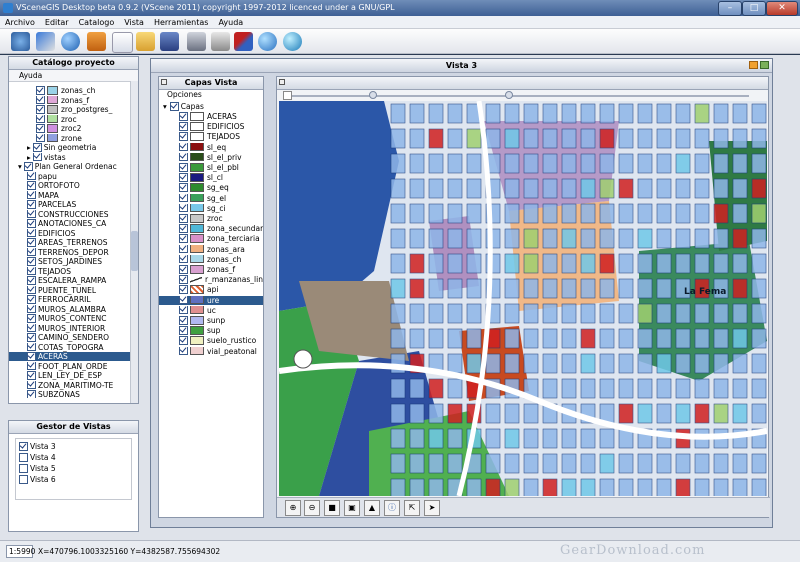 The height and width of the screenshot is (562, 800). I want to click on zoom-out-icon: ⊖, so click(312, 508).